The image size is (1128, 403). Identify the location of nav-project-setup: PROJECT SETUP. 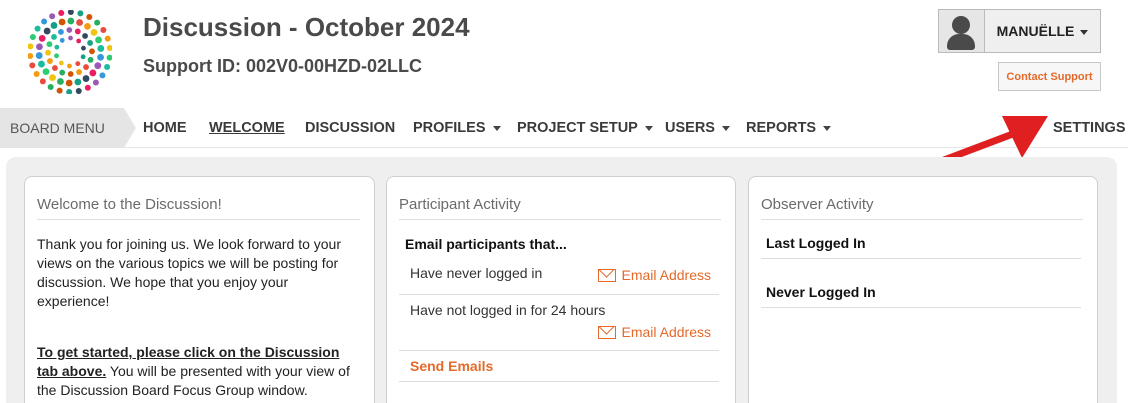
(585, 128).